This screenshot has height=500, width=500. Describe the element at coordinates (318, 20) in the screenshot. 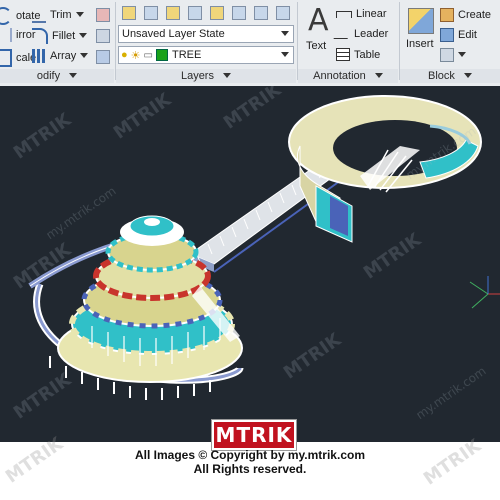

I see `text-icon: A` at that location.